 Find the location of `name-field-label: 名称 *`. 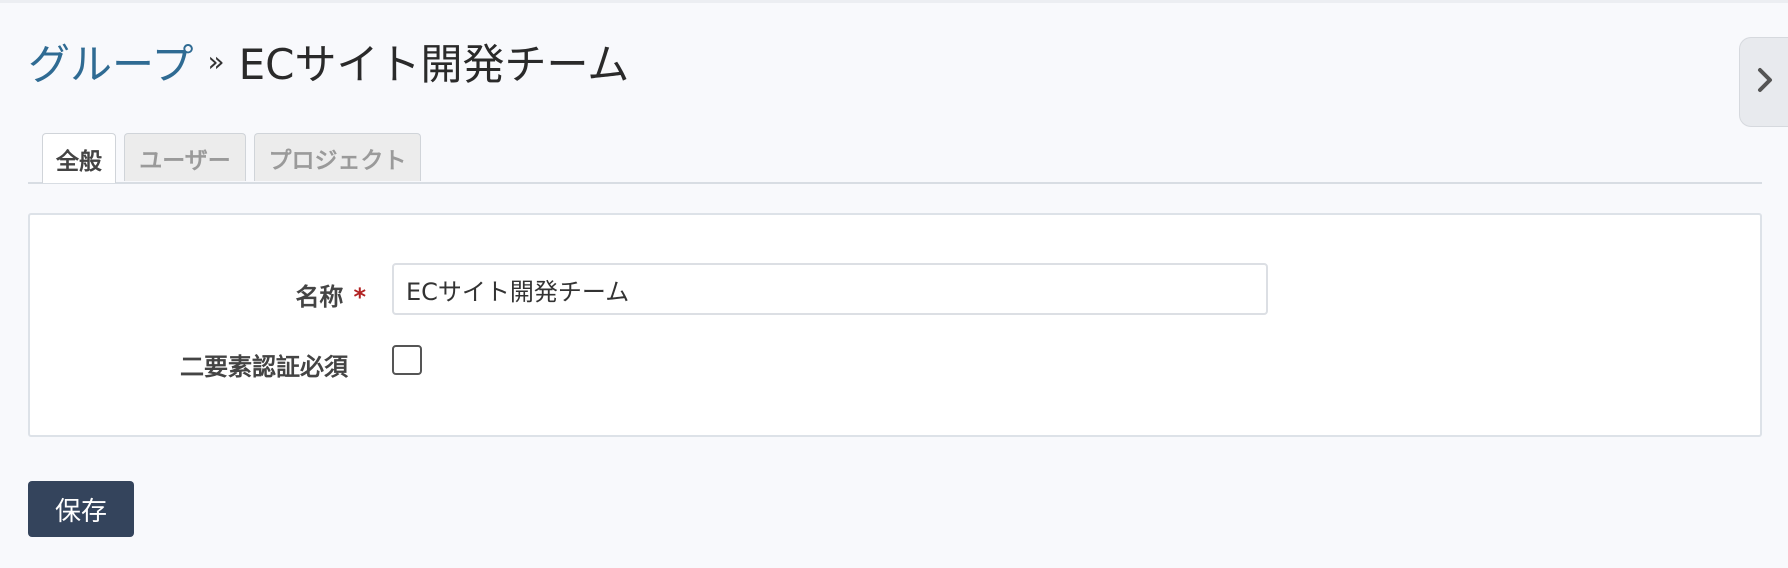

name-field-label: 名称 * is located at coordinates (330, 294).